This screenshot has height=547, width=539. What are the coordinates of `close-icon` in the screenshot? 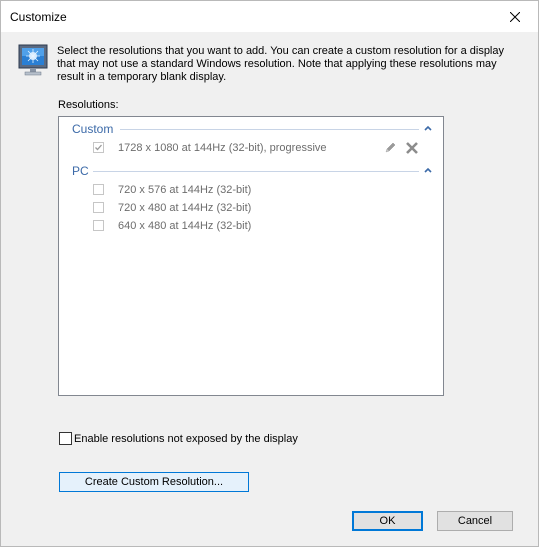 It's located at (515, 16).